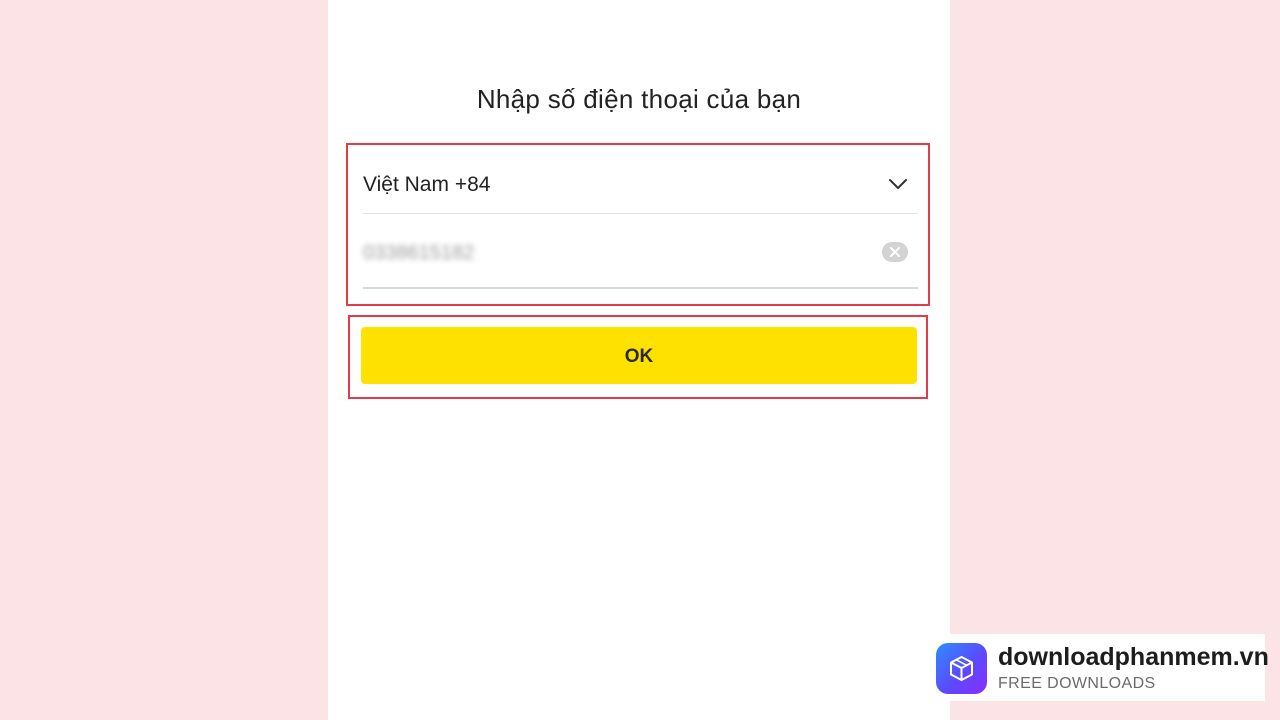  I want to click on chevron-down-icon, so click(898, 184).